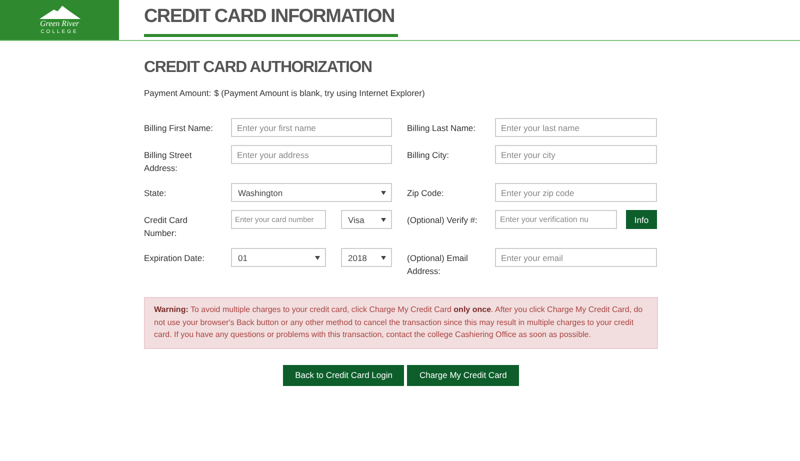 The height and width of the screenshot is (461, 800). What do you see at coordinates (366, 257) in the screenshot?
I see `dropdown: 2018` at bounding box center [366, 257].